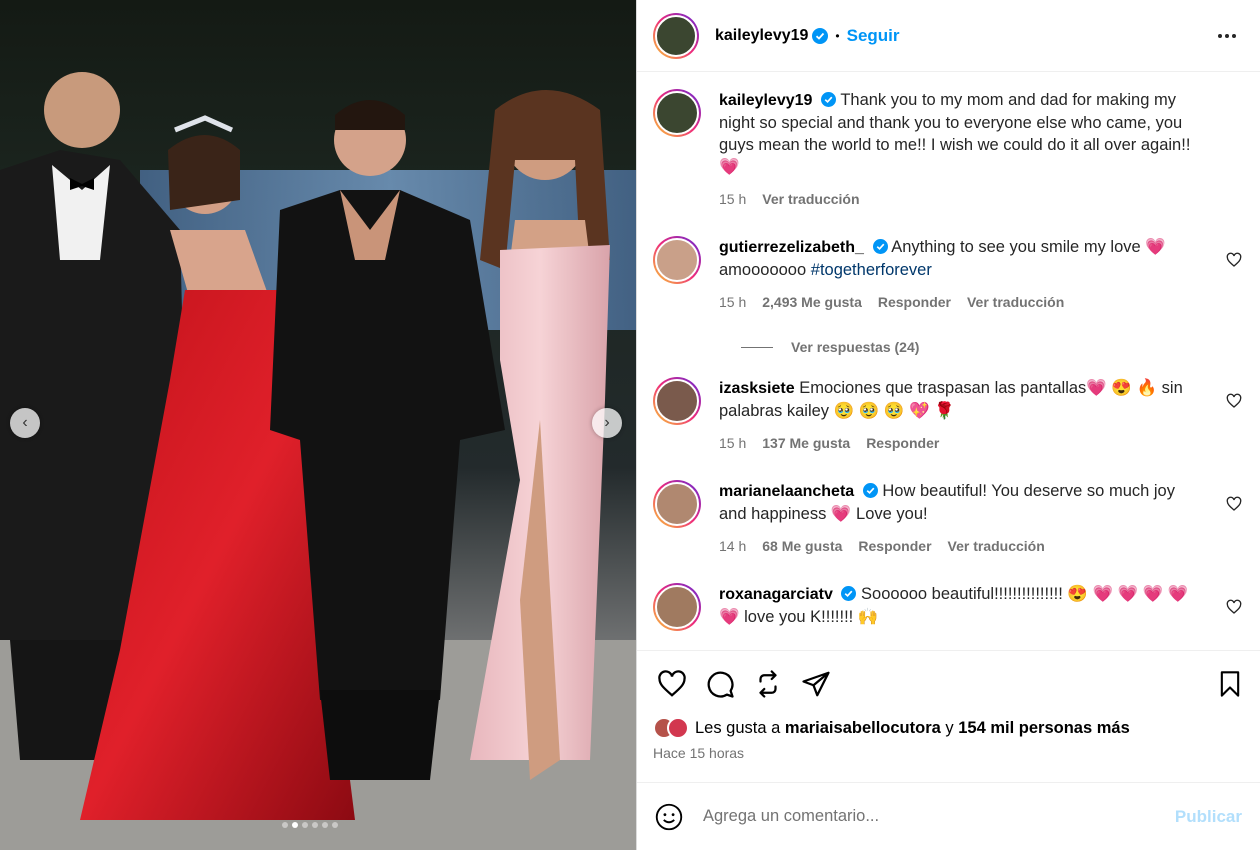  I want to click on likes-count: 154 mil personas más, so click(1044, 728).